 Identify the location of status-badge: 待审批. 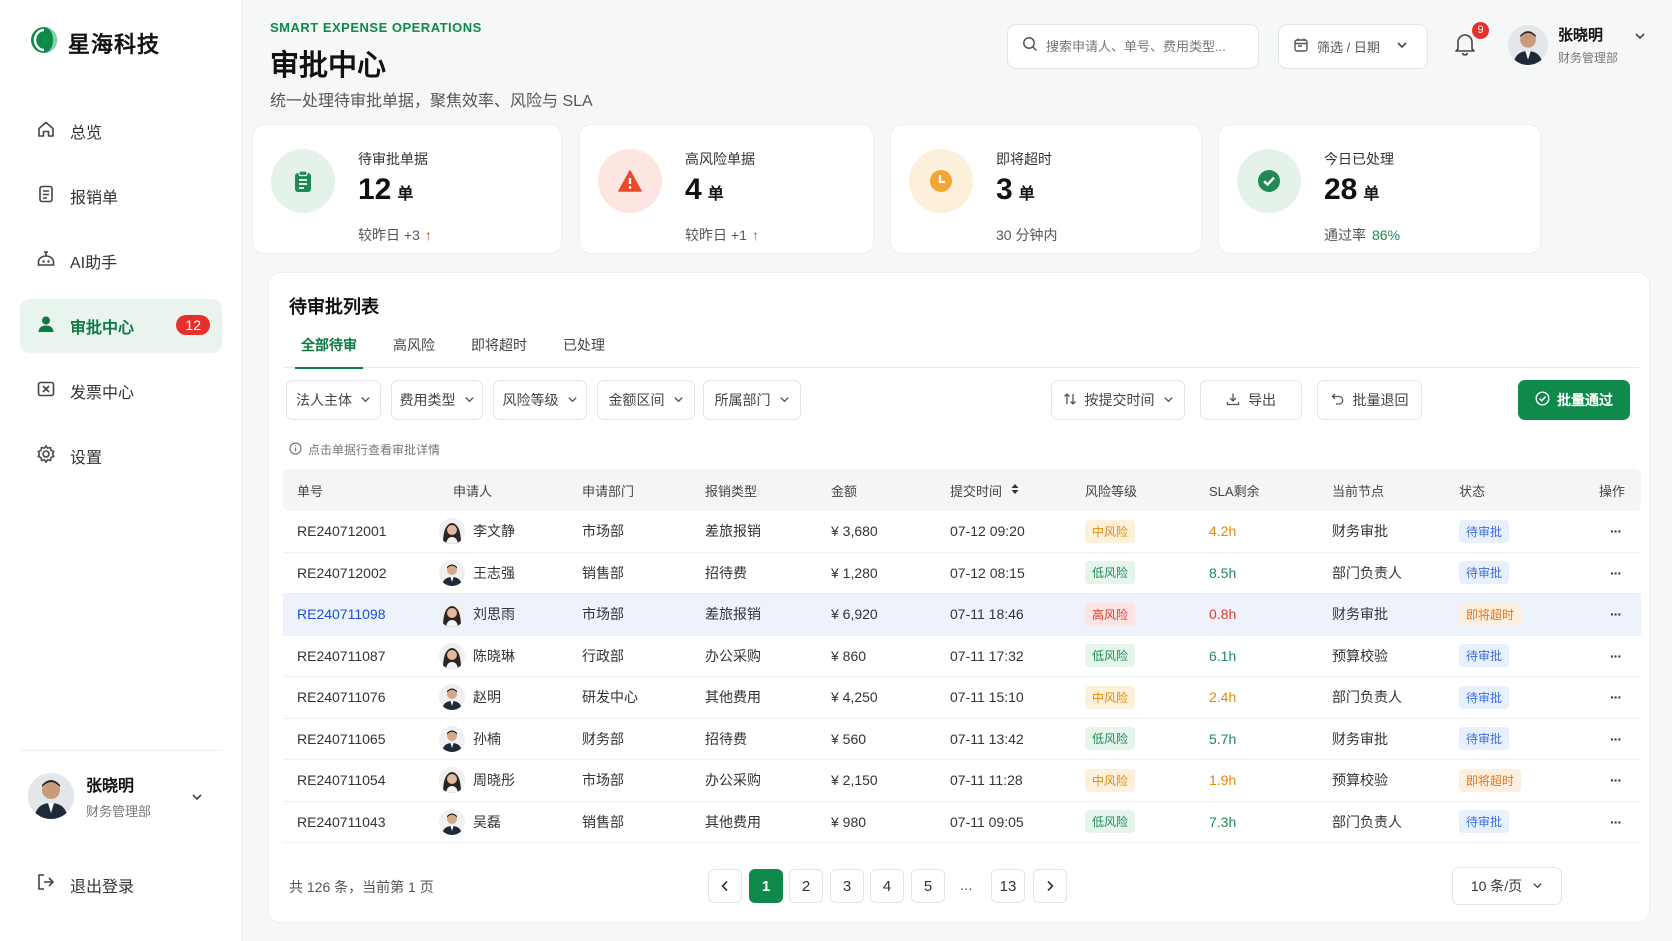
(1484, 822).